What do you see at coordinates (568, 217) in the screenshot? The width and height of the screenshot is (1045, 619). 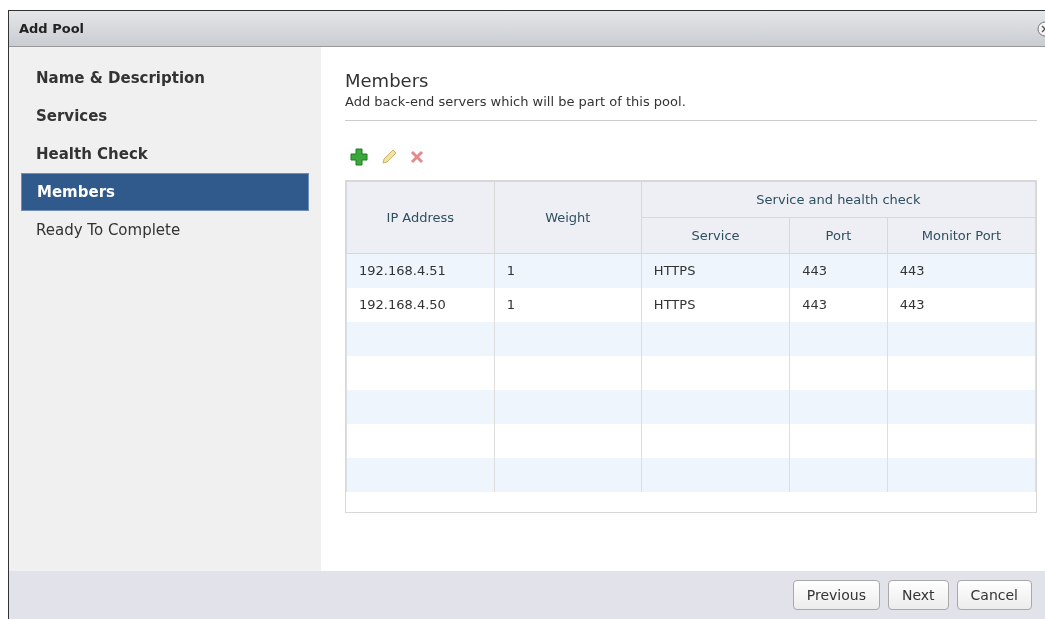 I see `column-header: Weight` at bounding box center [568, 217].